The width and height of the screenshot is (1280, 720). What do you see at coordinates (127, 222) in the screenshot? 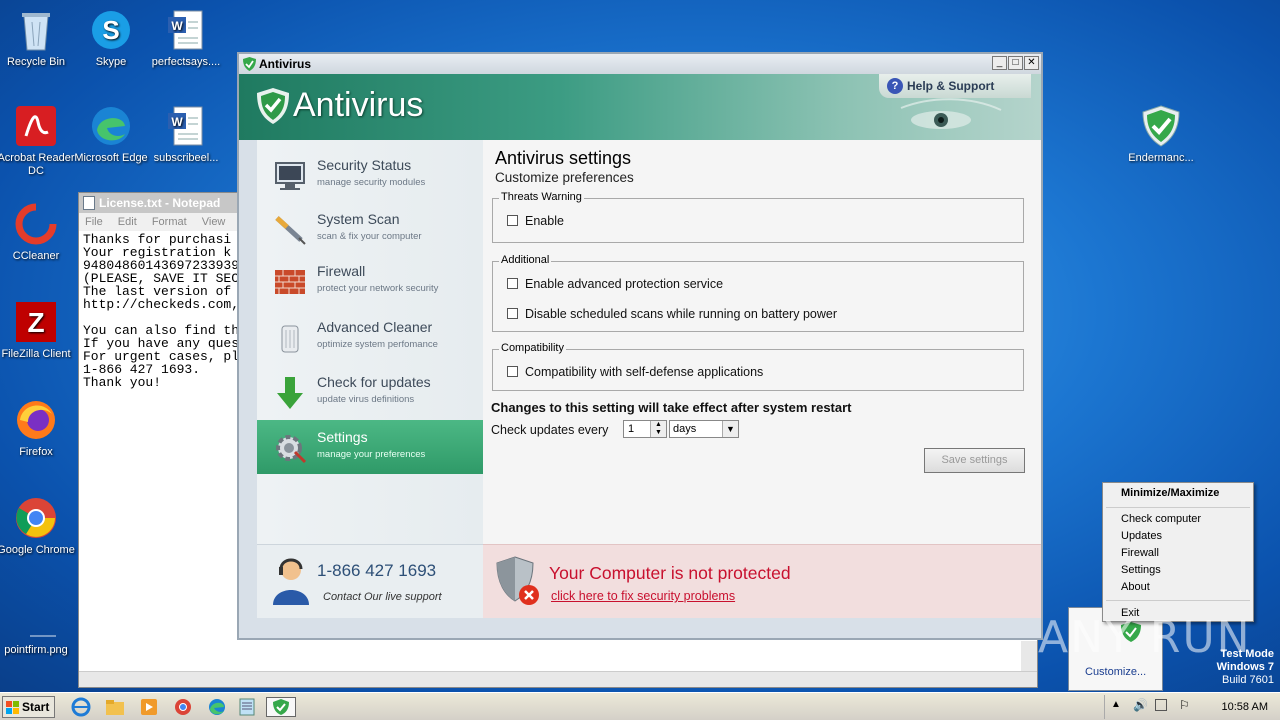
I see `menu-edit: Edit` at bounding box center [127, 222].